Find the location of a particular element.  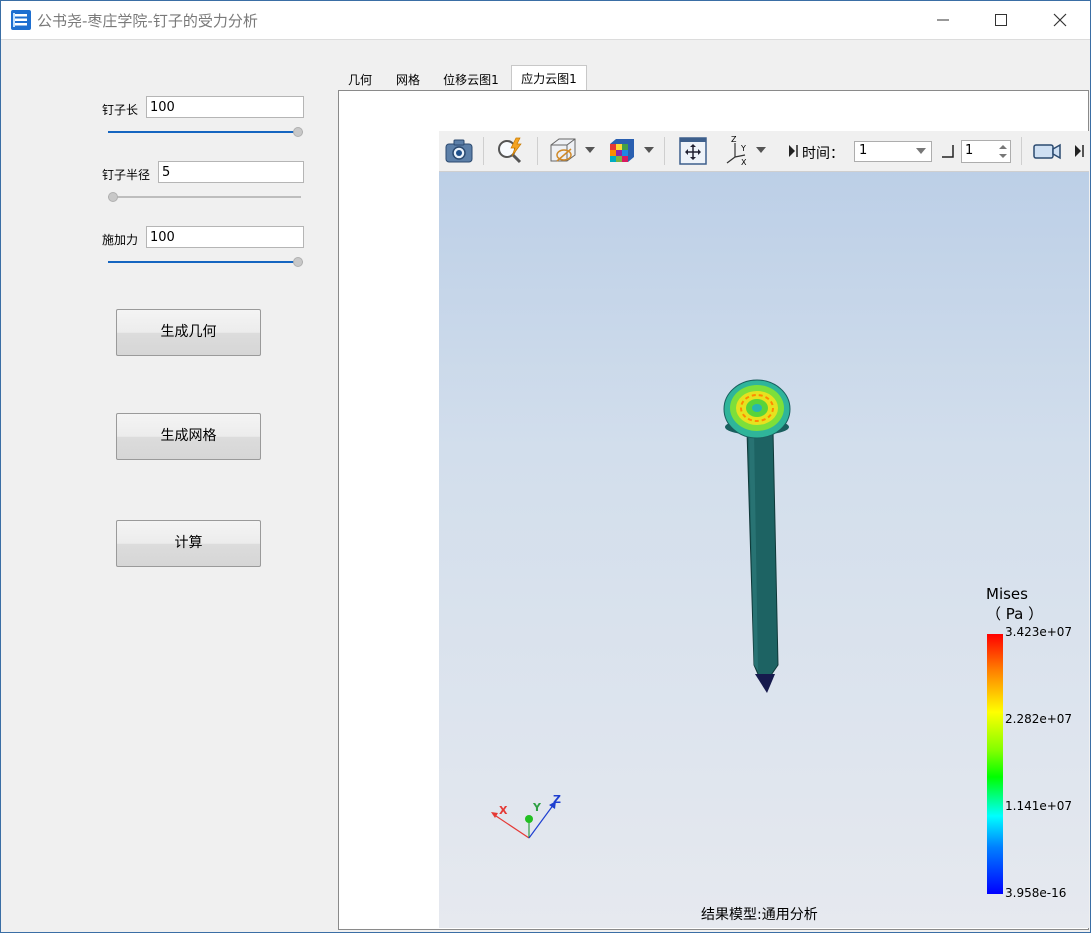

close-button is located at coordinates (1060, 20).